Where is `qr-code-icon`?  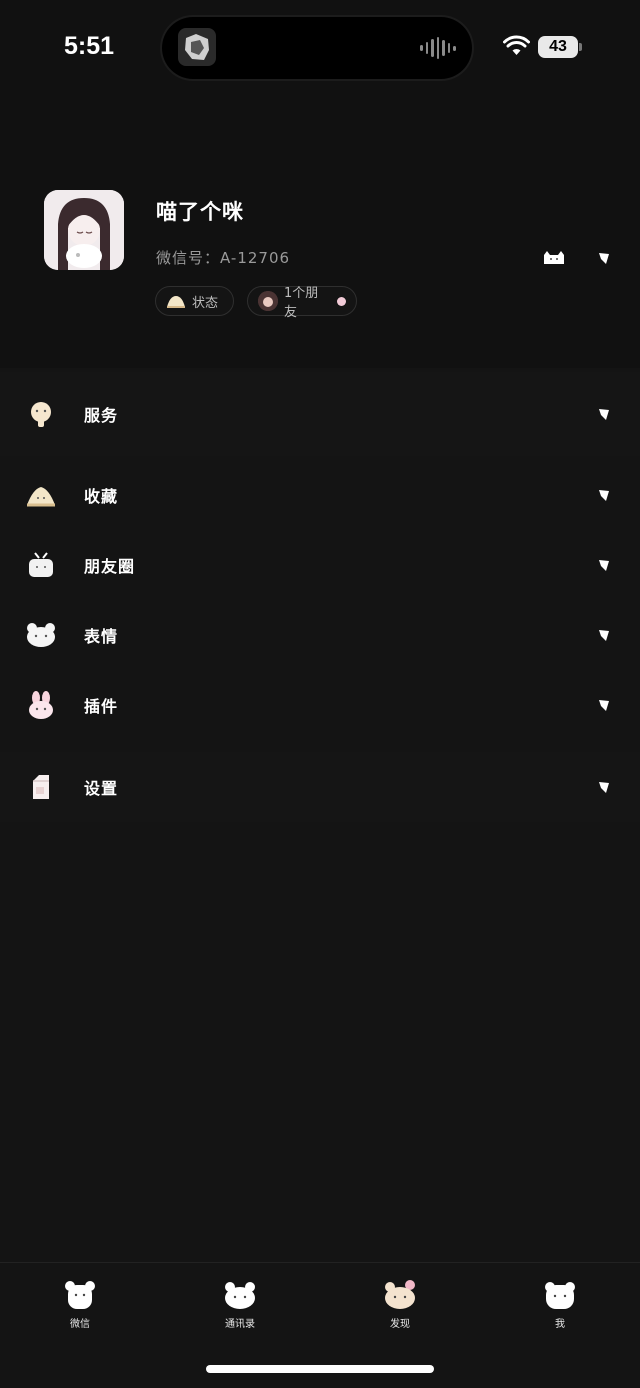
qr-code-icon is located at coordinates (554, 258).